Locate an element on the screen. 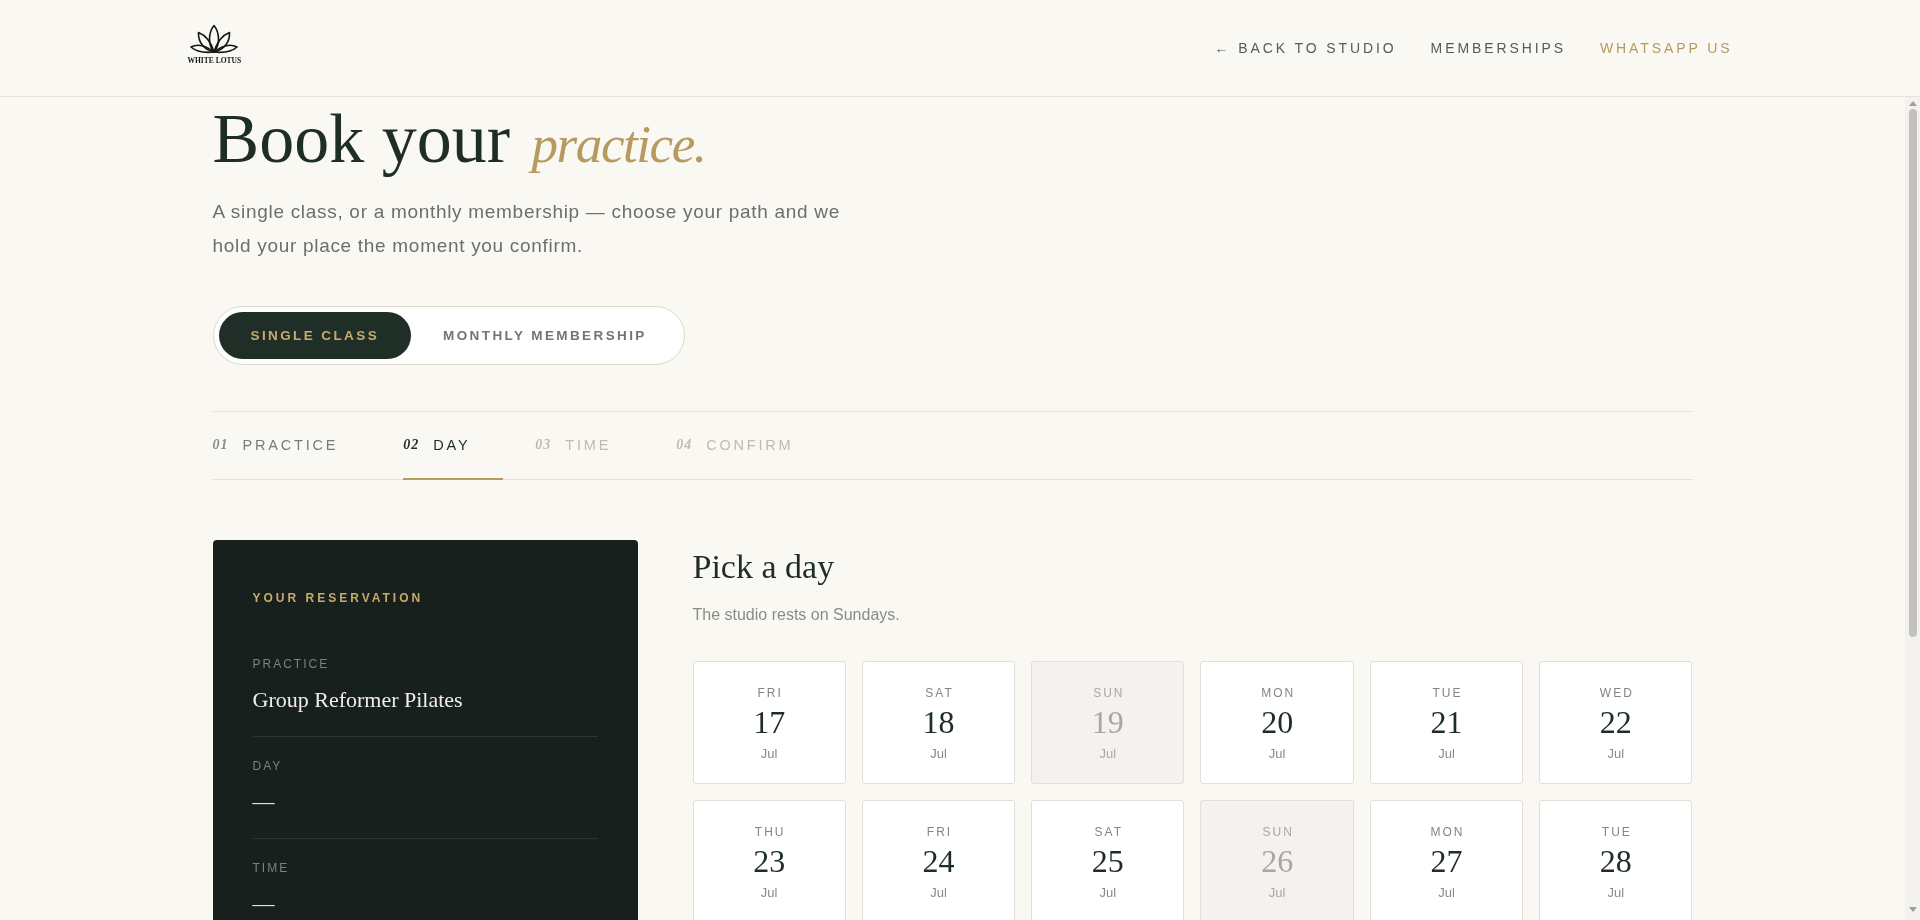  page-intro: A single class, or a monthly membership — choose your path and we hold your place the moment you confirm. is located at coordinates (526, 229).